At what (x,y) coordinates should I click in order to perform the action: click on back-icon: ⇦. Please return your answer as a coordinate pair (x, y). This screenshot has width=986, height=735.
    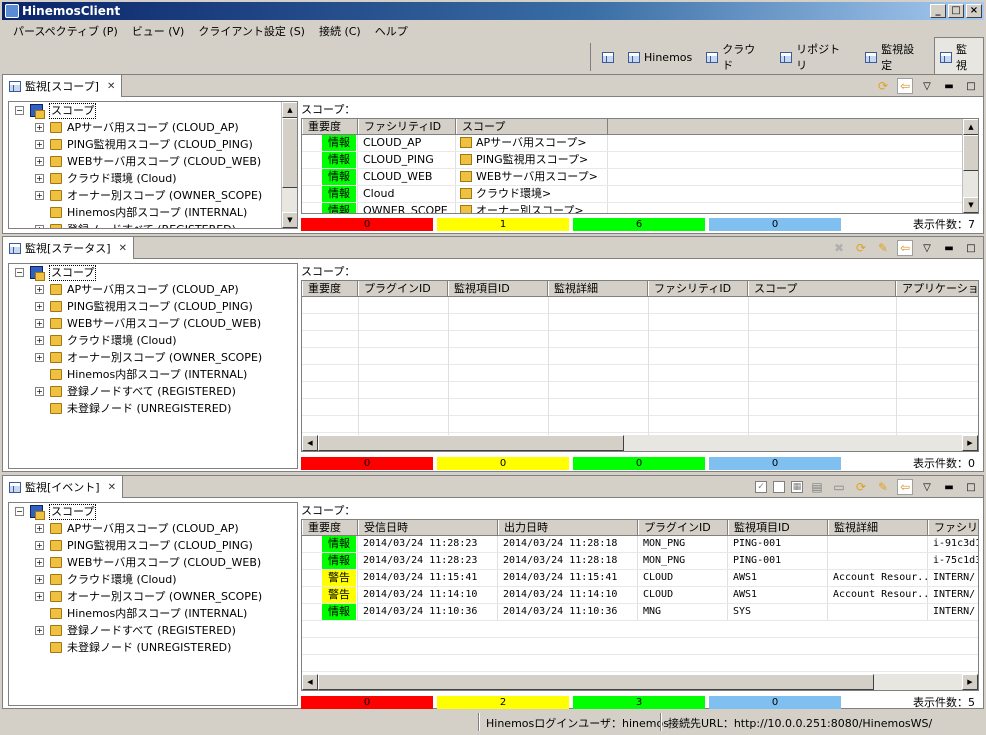
    Looking at the image, I should click on (905, 487).